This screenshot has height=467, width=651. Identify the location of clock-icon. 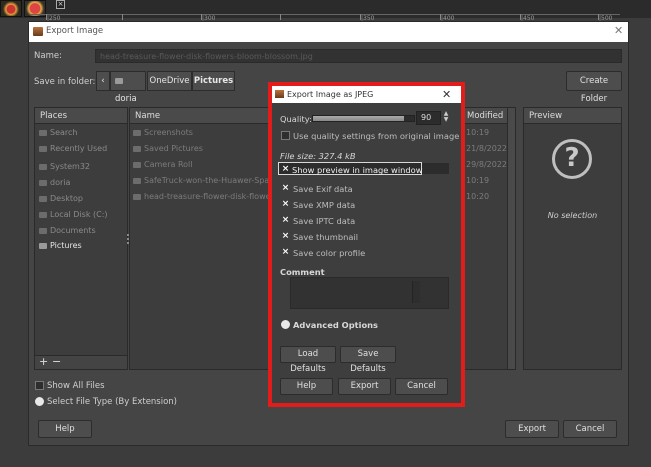
(43, 148).